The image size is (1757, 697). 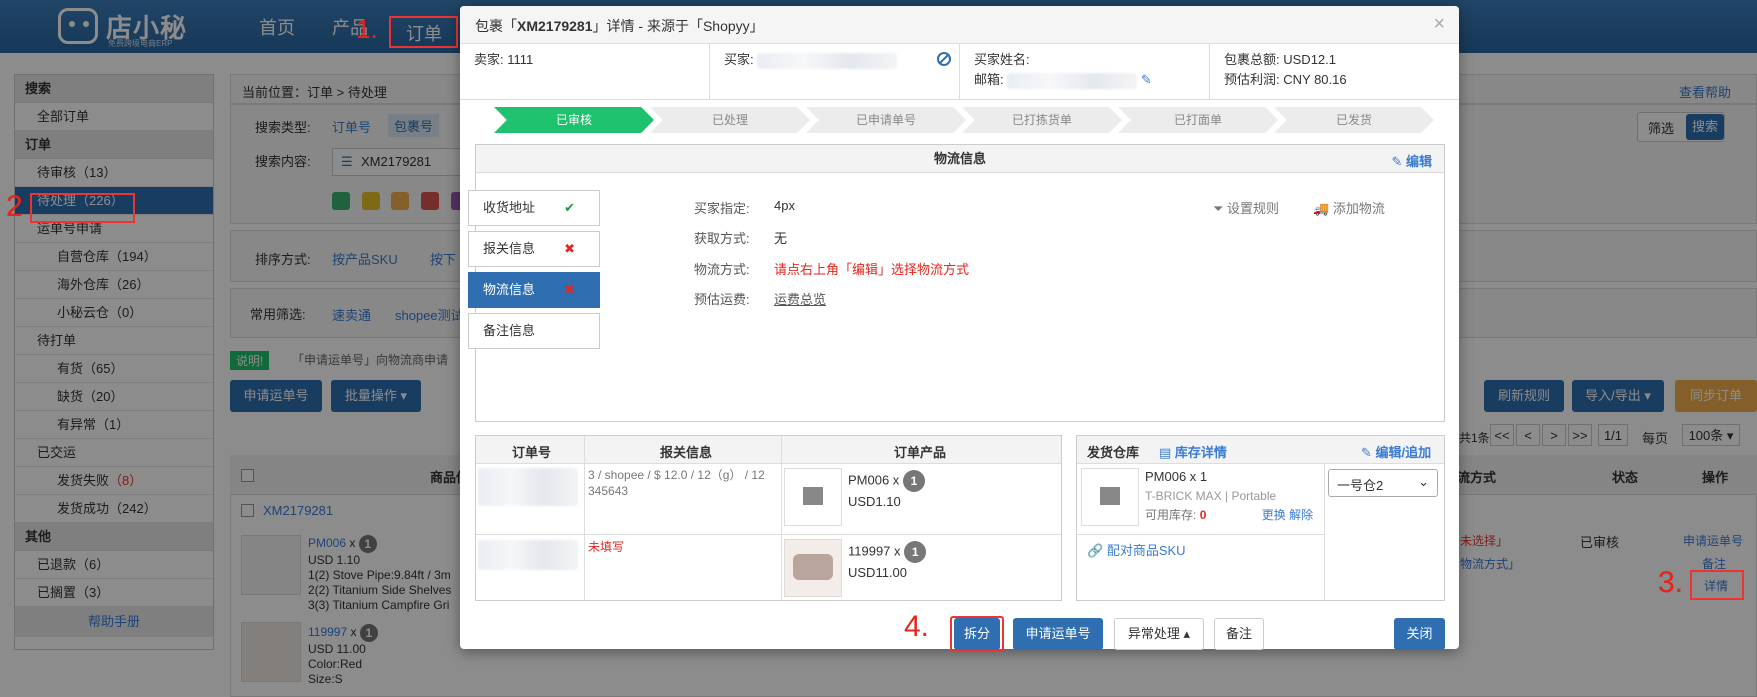 I want to click on buyer-label: 买家:, so click(x=739, y=59).